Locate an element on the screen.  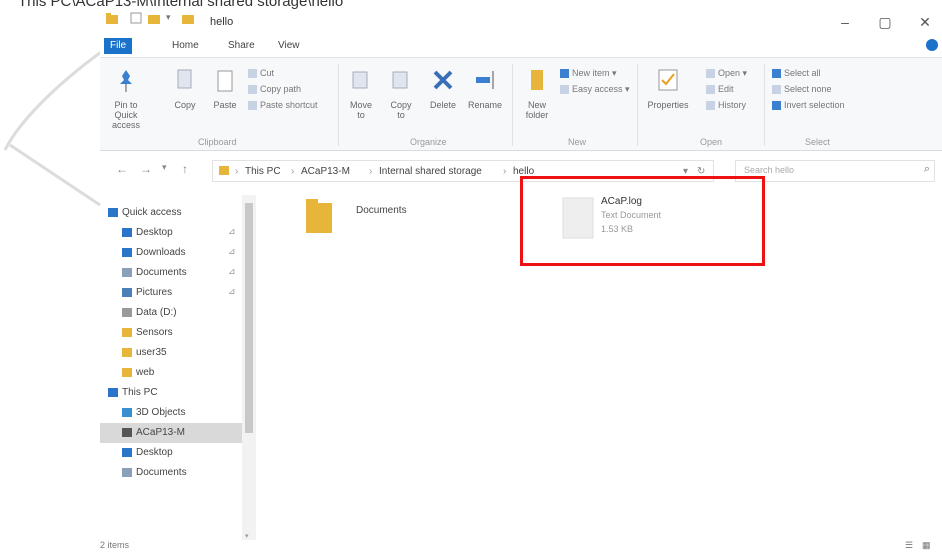
easy-access-label: Easy access is located at coordinates (597, 89).